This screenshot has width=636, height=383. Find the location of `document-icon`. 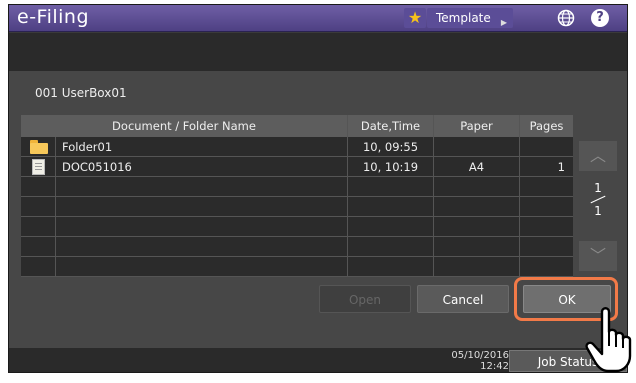

document-icon is located at coordinates (38, 167).